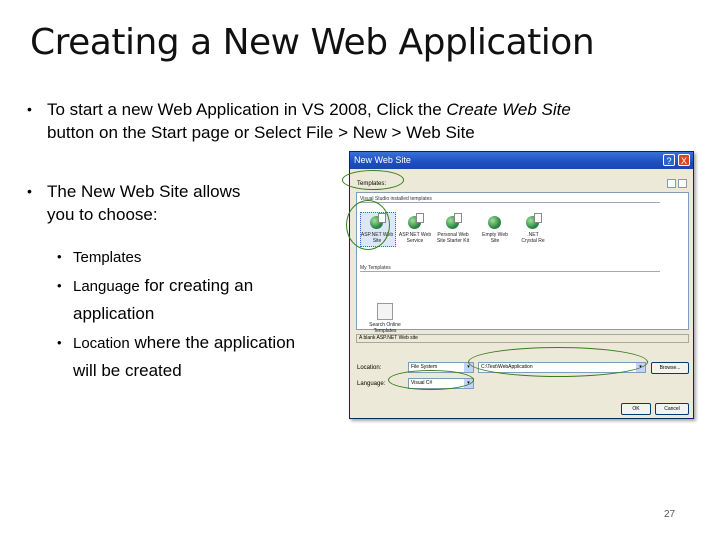  Describe the element at coordinates (670, 514) in the screenshot. I see `page-number: 27` at that location.